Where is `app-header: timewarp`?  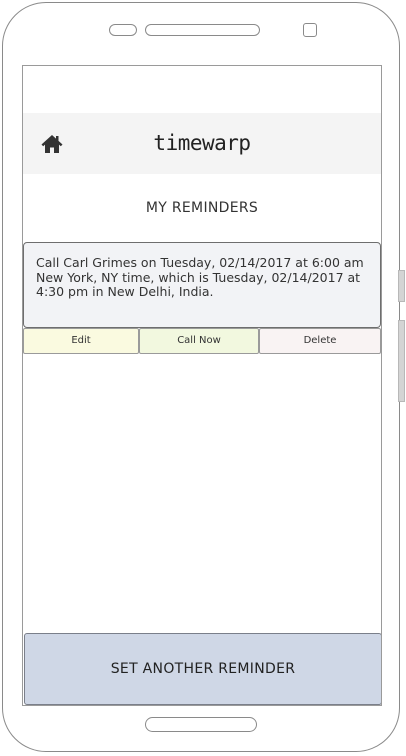
app-header: timewarp is located at coordinates (202, 143).